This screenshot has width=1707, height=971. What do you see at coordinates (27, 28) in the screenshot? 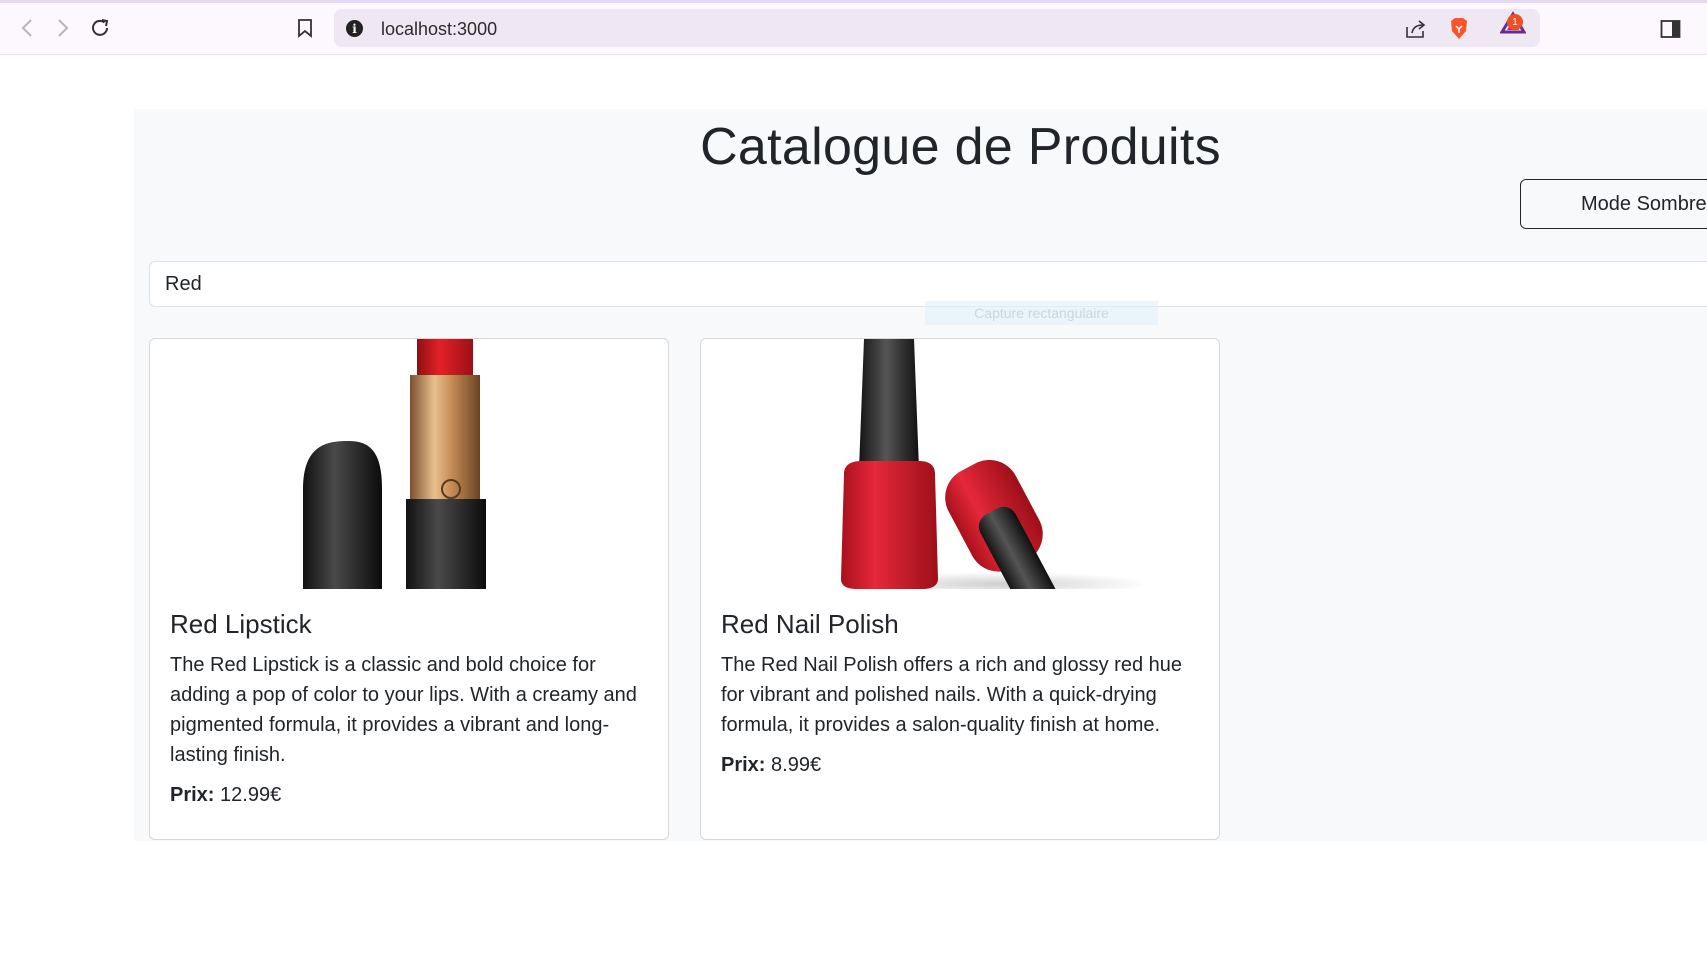
I see `back-icon` at bounding box center [27, 28].